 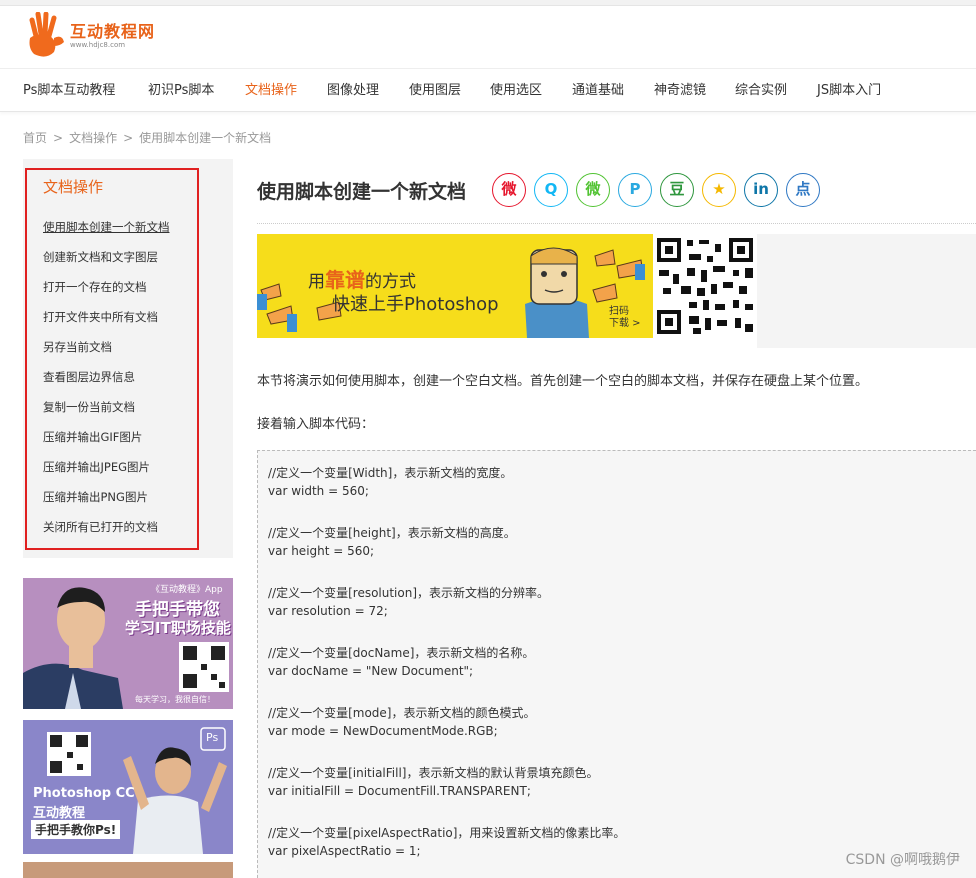 What do you see at coordinates (383, 731) in the screenshot?
I see `code-statement: var mode = NewDocumentMode.RGB;` at bounding box center [383, 731].